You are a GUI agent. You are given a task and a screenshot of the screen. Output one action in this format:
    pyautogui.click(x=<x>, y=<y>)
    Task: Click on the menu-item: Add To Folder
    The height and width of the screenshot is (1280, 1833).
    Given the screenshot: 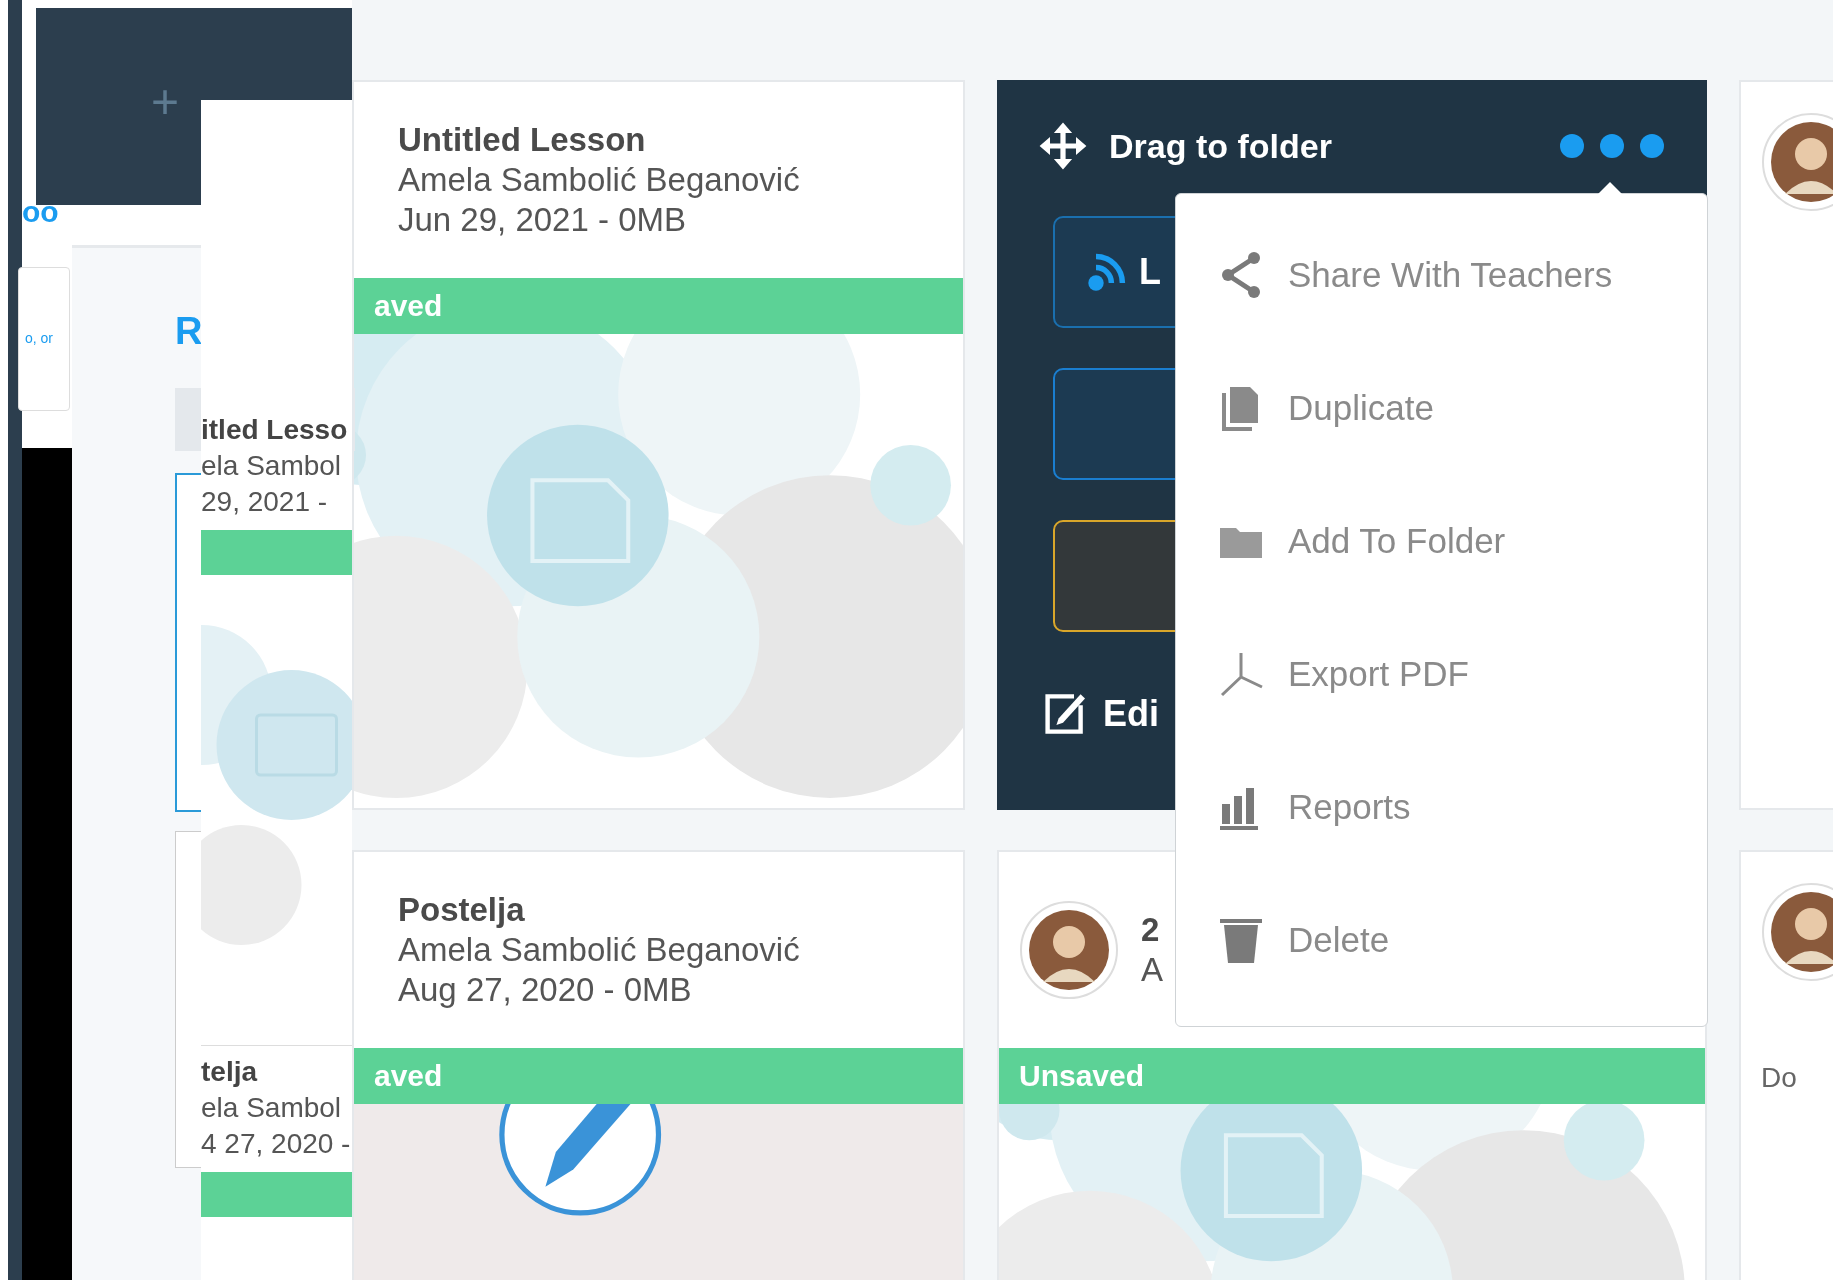 What is the action you would take?
    pyautogui.click(x=1441, y=540)
    